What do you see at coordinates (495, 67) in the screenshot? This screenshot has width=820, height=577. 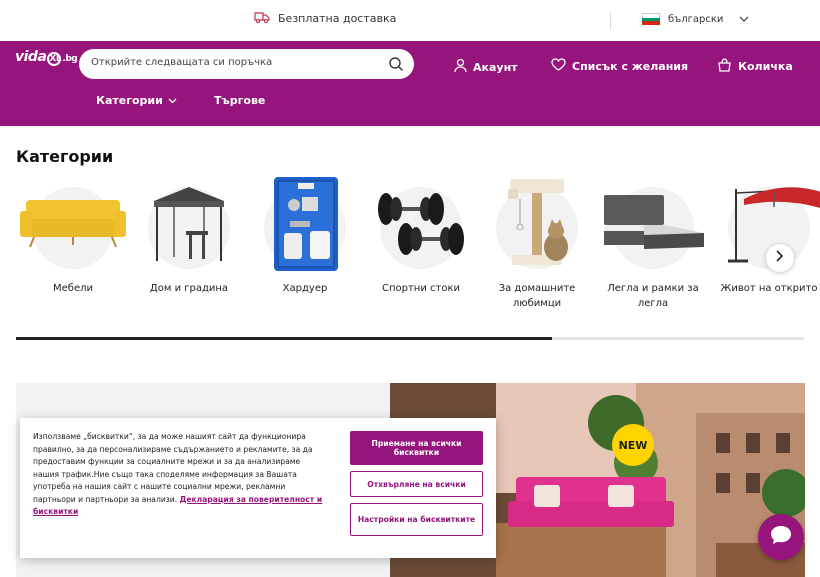 I see `account-label: Акаунт` at bounding box center [495, 67].